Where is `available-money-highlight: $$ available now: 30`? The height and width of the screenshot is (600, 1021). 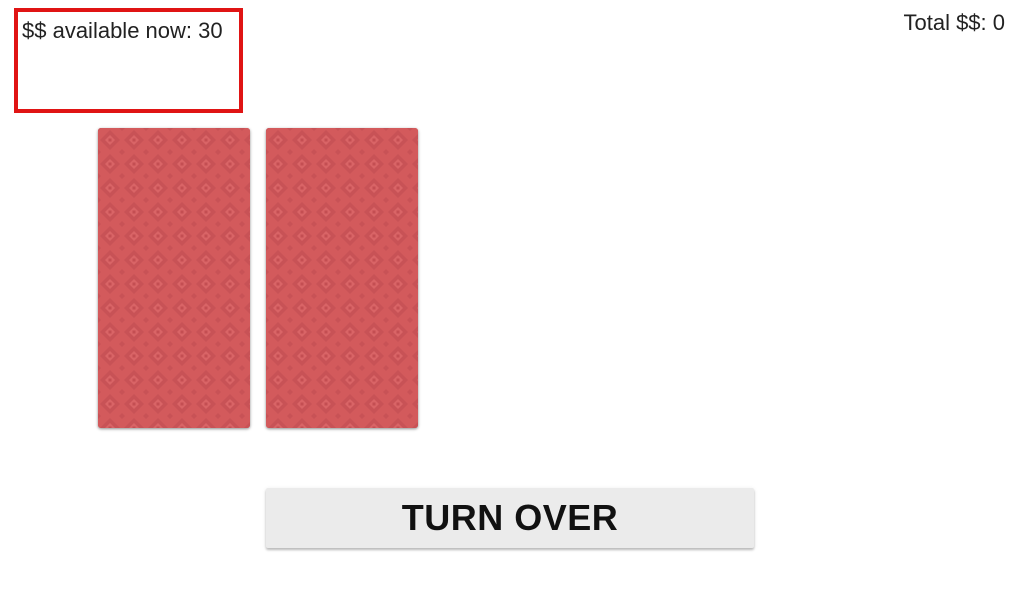 available-money-highlight: $$ available now: 30 is located at coordinates (128, 60).